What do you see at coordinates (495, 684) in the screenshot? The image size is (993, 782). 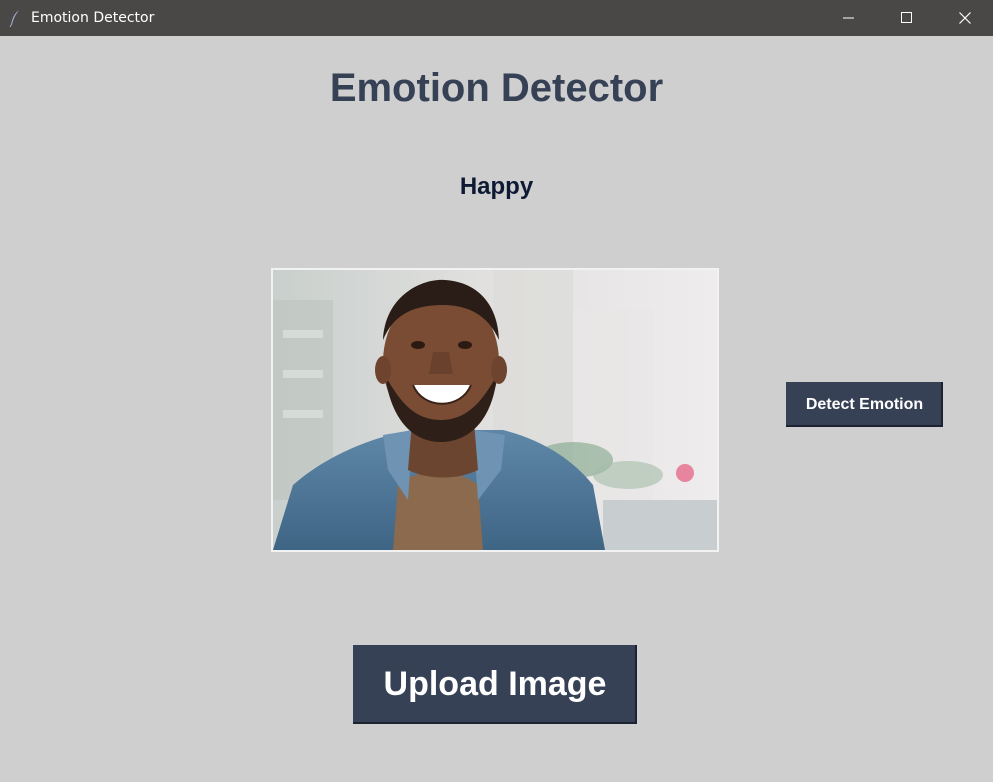 I see `upload-image-button: Upload Image` at bounding box center [495, 684].